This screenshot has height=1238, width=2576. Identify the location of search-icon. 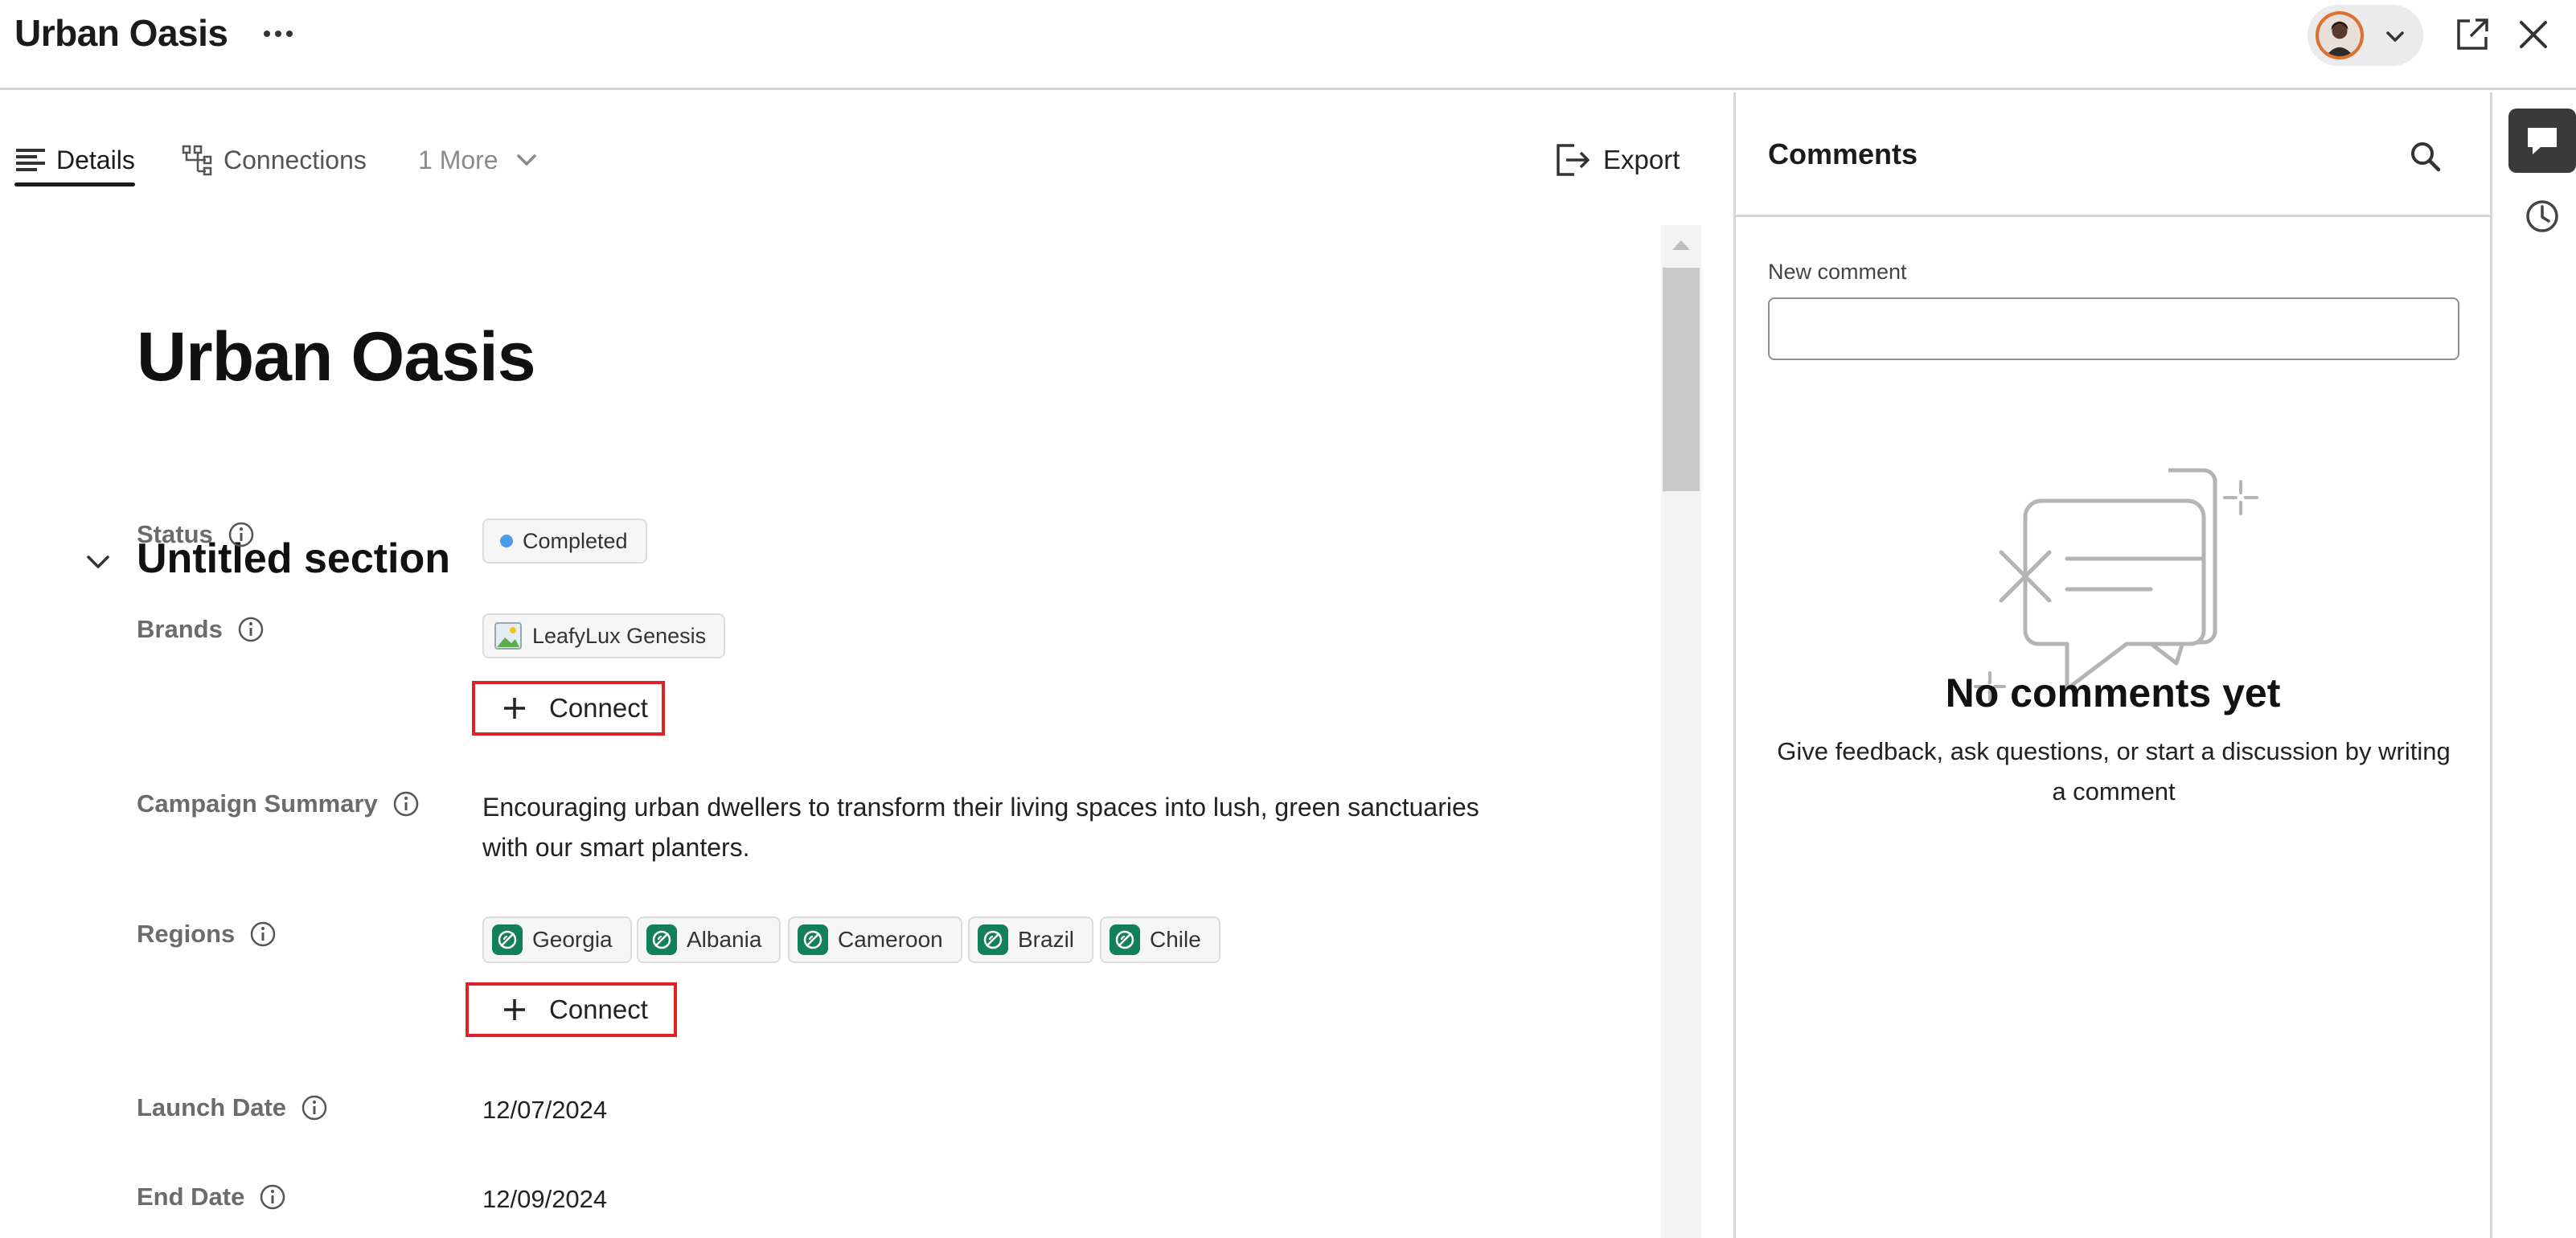
(2425, 157).